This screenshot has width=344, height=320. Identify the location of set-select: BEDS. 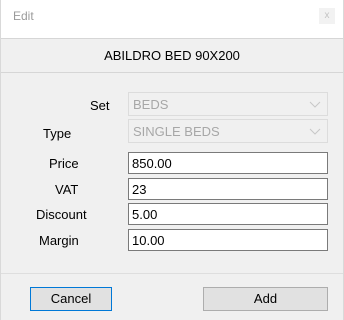
(228, 104).